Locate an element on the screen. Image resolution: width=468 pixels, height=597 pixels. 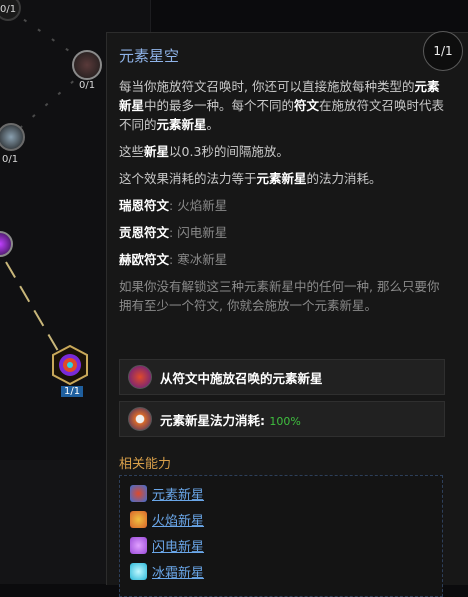
effect-box: 从符文中施放召唤的元素新星 is located at coordinates (282, 377).